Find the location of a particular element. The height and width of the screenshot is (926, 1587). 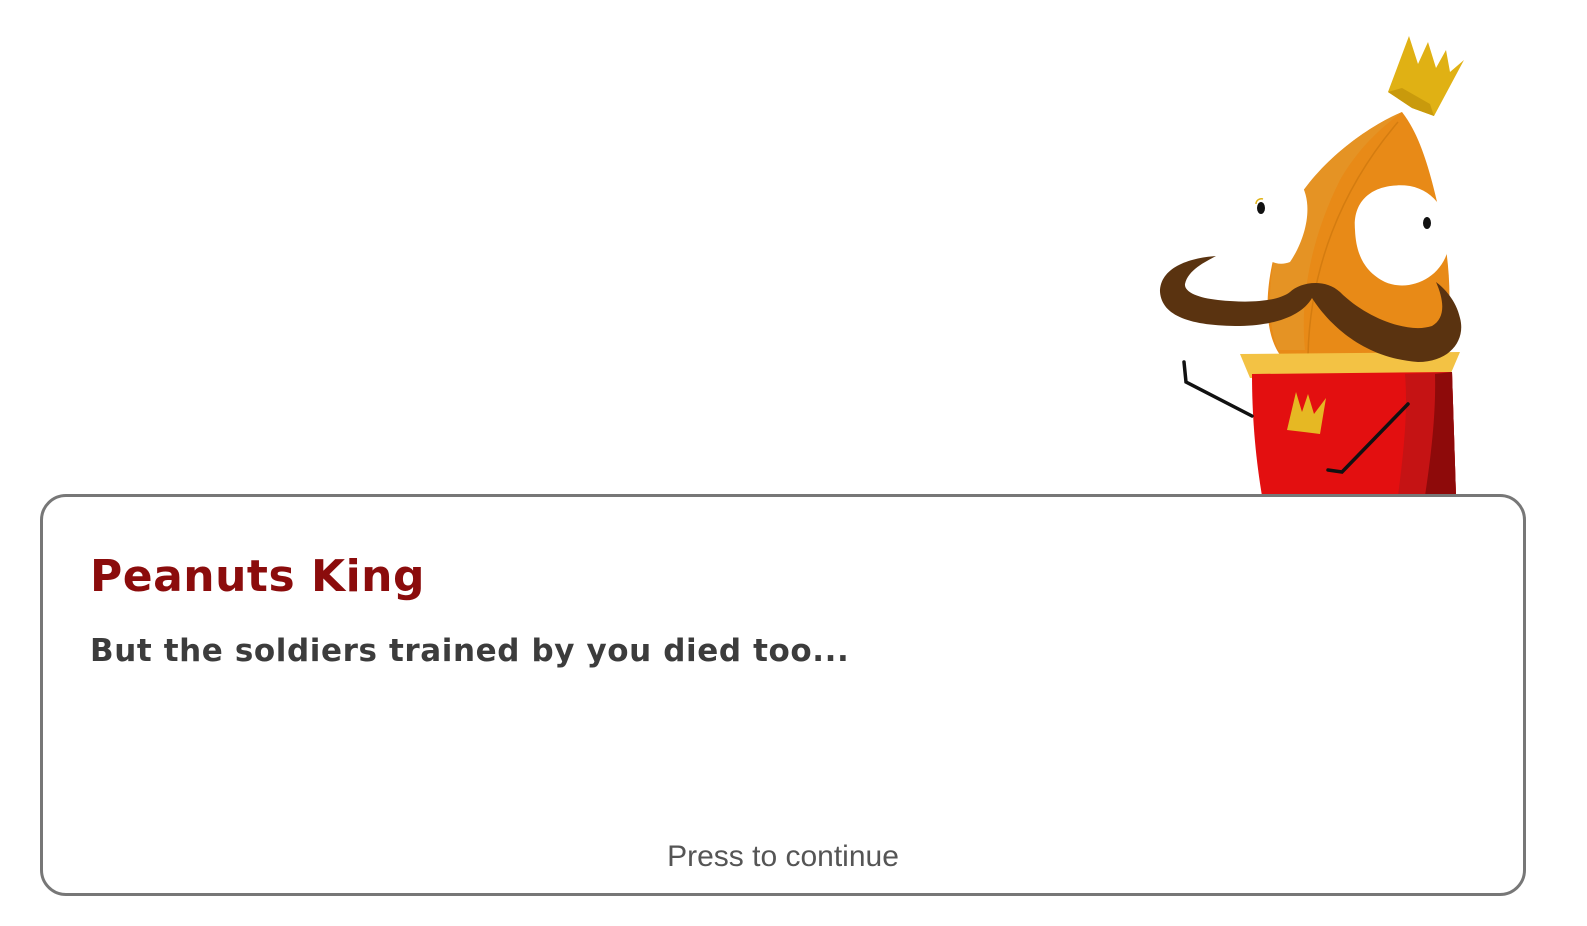

continue-prompt: Press to continue is located at coordinates (783, 857).